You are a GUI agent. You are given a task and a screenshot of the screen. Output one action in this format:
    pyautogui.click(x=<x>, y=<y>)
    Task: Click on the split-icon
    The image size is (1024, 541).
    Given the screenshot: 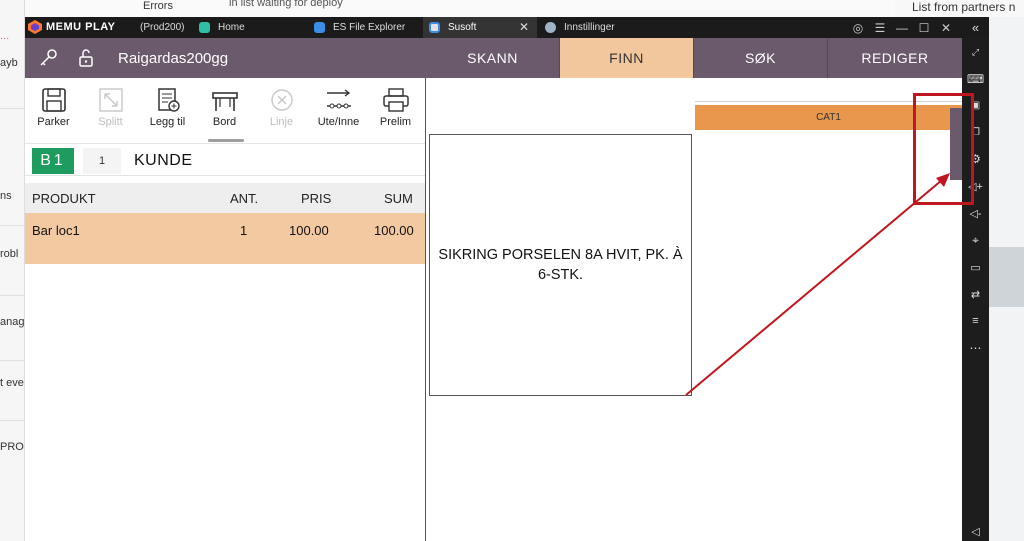 What is the action you would take?
    pyautogui.click(x=110, y=100)
    